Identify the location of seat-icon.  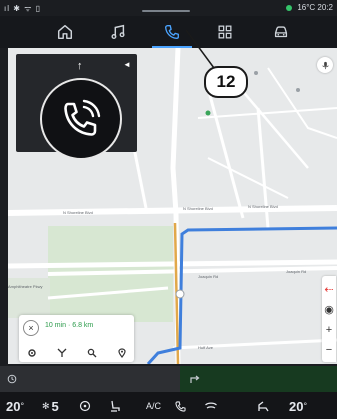
(115, 406).